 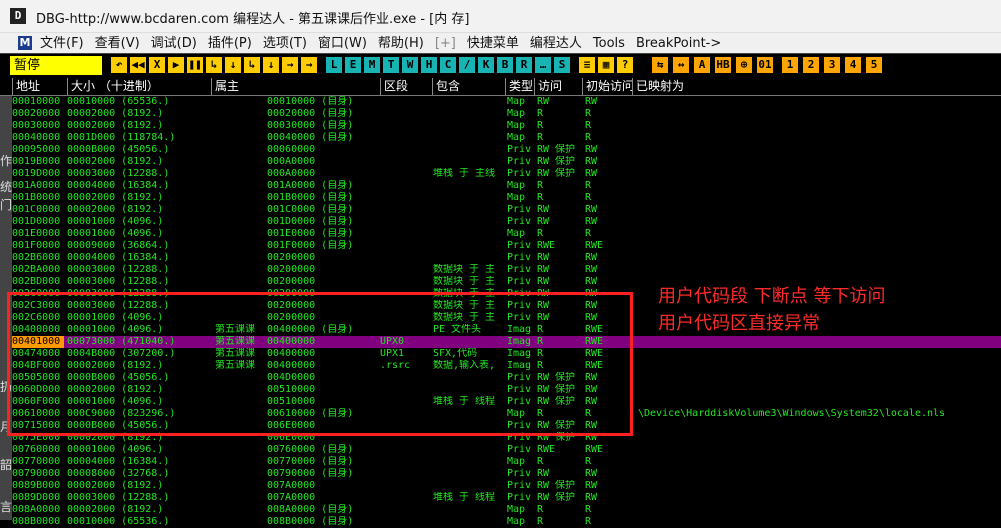 What do you see at coordinates (175, 43) in the screenshot?
I see `menu-item-2: 调试(D)` at bounding box center [175, 43].